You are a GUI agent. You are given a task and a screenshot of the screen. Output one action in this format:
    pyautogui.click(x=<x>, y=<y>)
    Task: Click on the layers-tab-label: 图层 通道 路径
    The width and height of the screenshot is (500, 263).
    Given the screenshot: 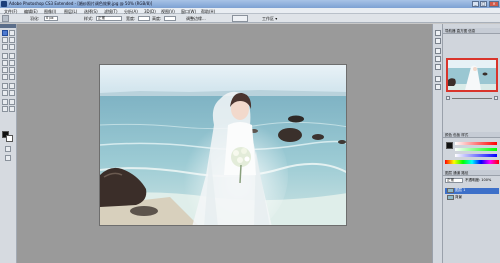 What is the action you would take?
    pyautogui.click(x=457, y=173)
    